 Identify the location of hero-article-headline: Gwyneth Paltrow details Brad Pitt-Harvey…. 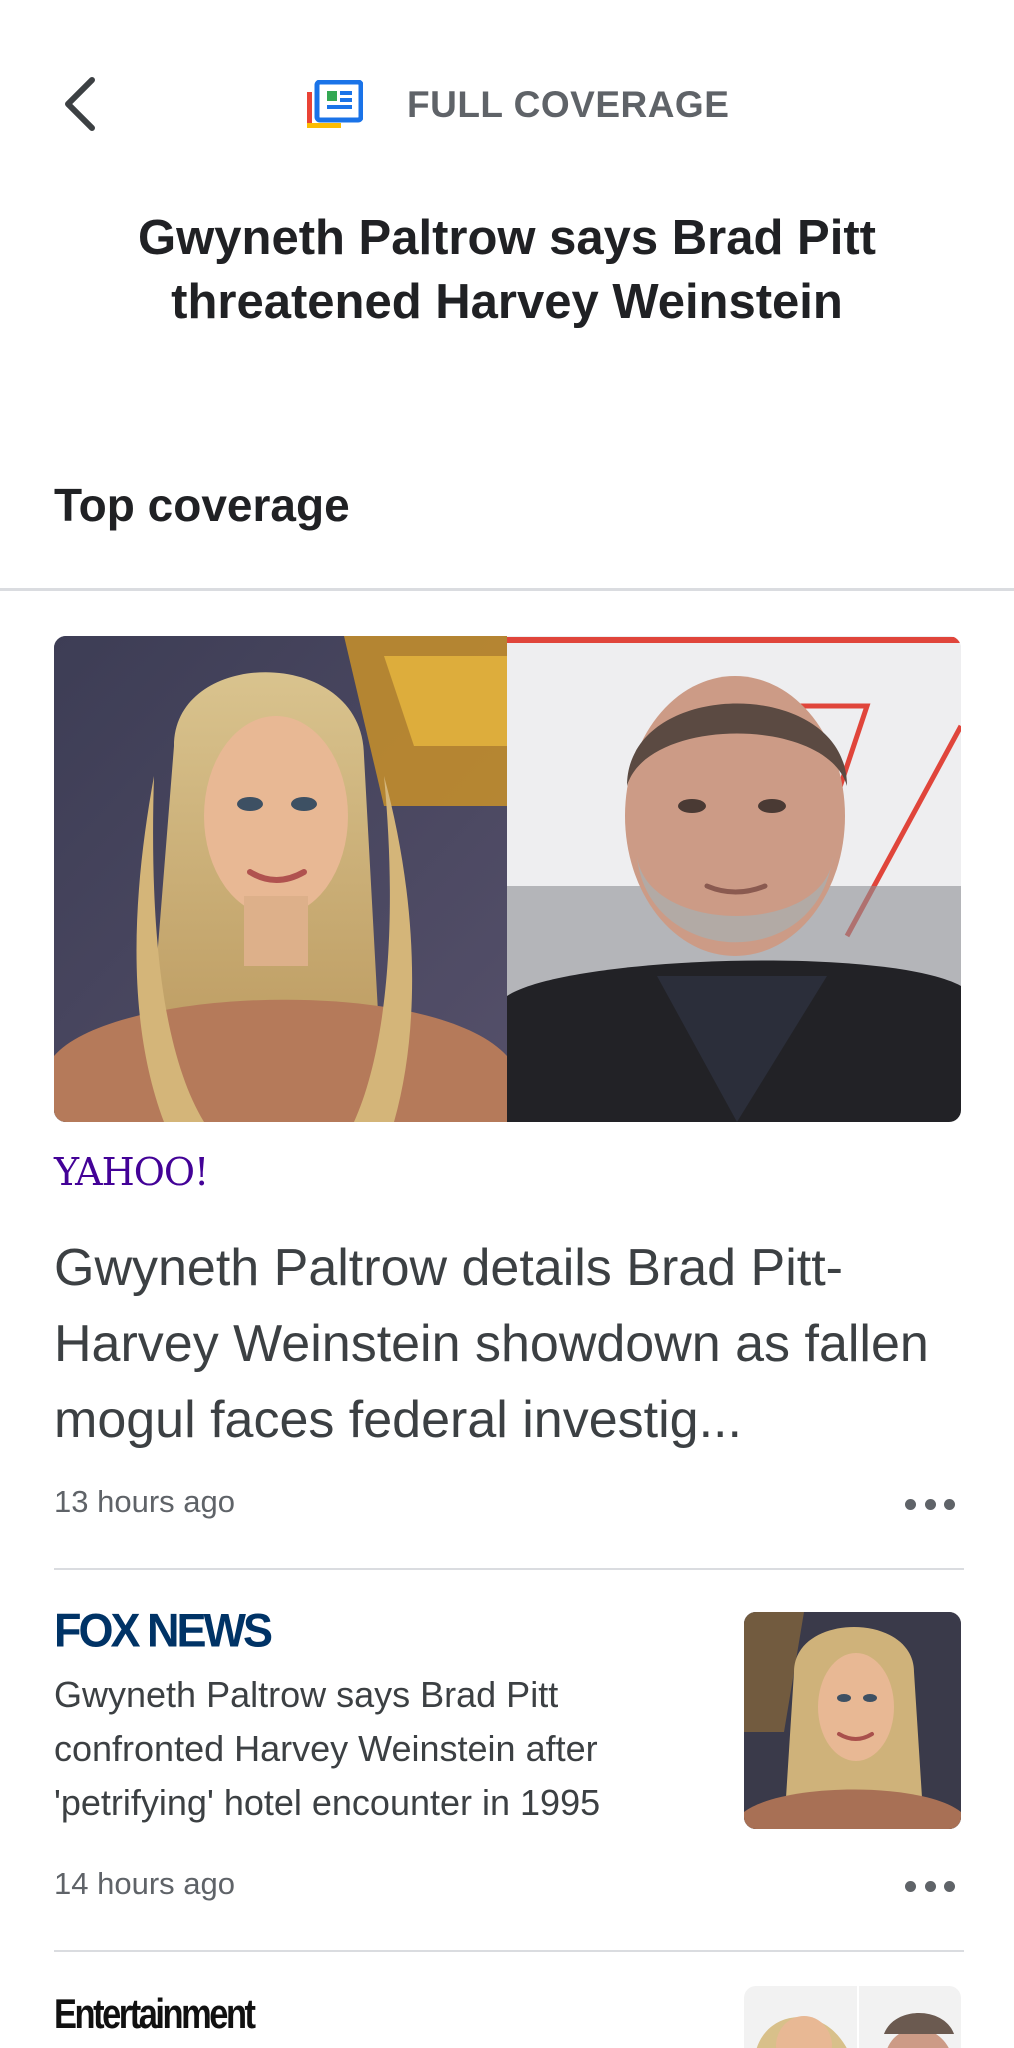
(509, 1344).